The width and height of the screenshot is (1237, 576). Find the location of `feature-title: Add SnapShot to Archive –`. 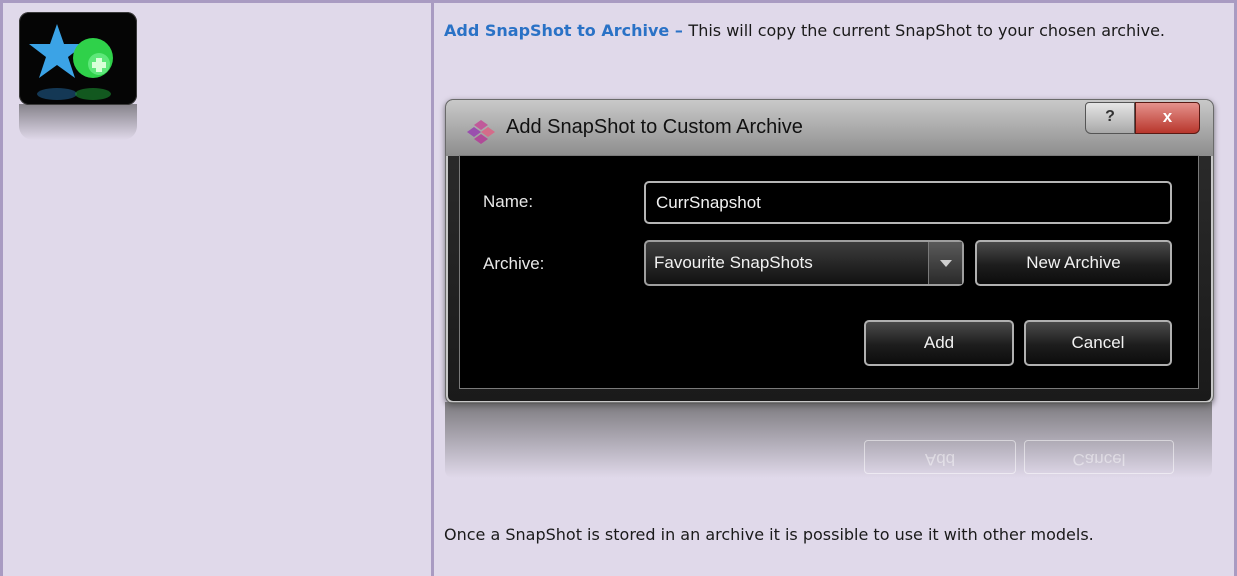

feature-title: Add SnapShot to Archive – is located at coordinates (566, 30).